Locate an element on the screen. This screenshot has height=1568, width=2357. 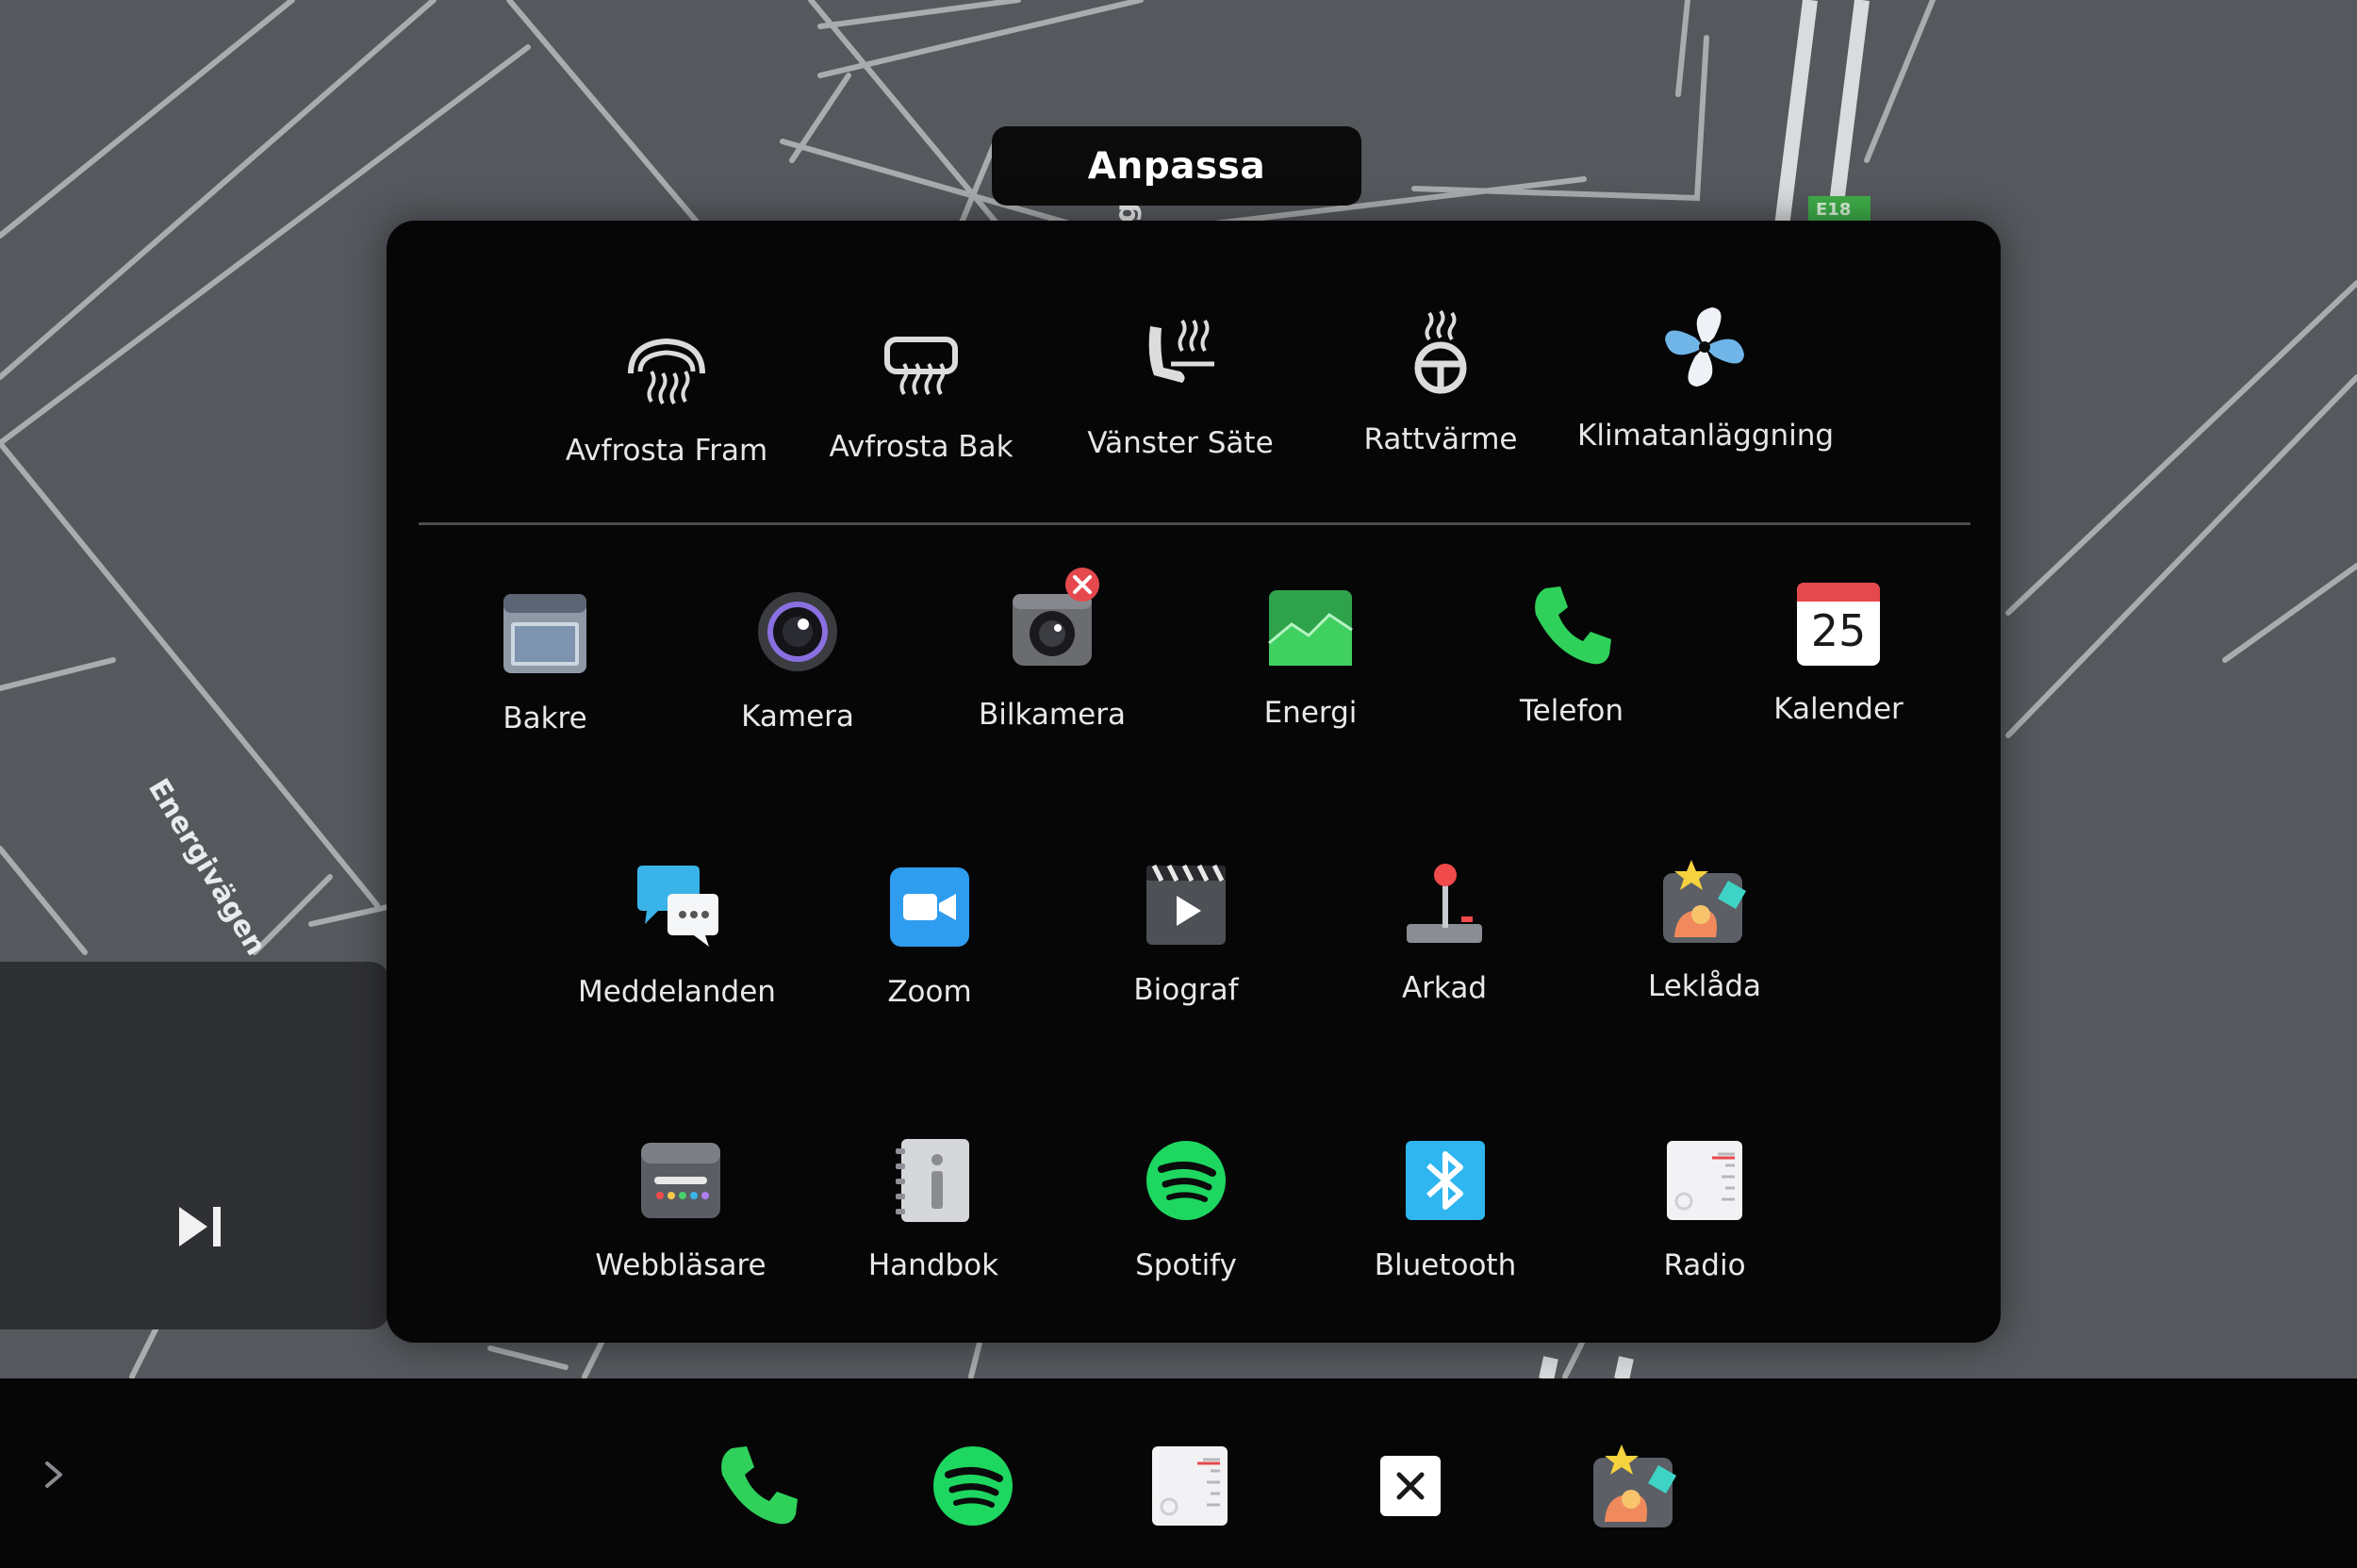
calendar-icon: 25 is located at coordinates (1838, 624).